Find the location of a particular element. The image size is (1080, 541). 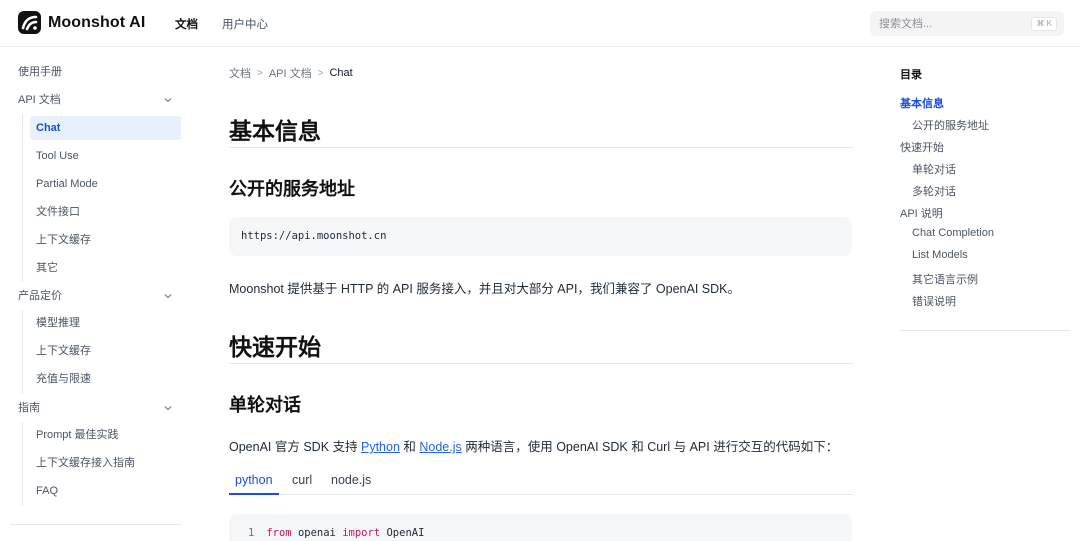

breadcrumb-current: Chat is located at coordinates (341, 73).